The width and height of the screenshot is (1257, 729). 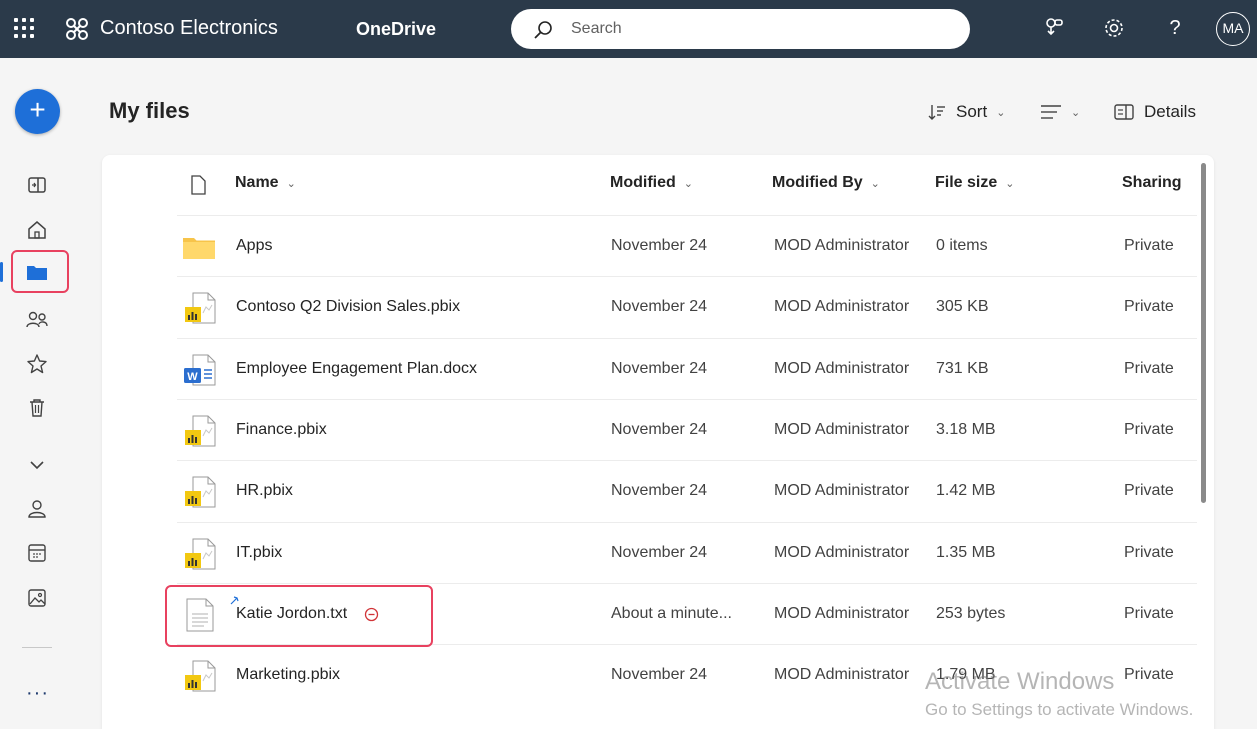 I want to click on file-name: Marketing.pbix, so click(x=288, y=675).